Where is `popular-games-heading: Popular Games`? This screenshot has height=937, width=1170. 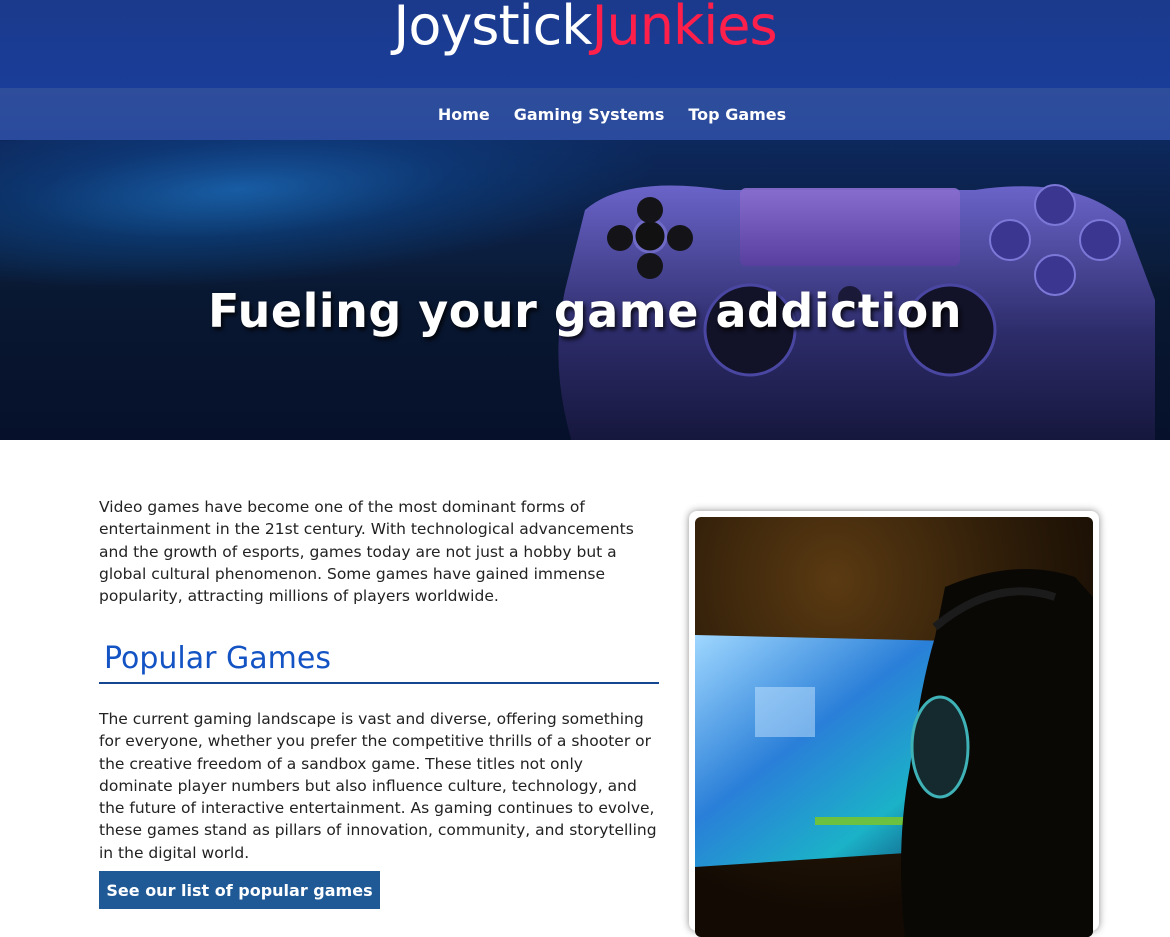
popular-games-heading: Popular Games is located at coordinates (379, 662).